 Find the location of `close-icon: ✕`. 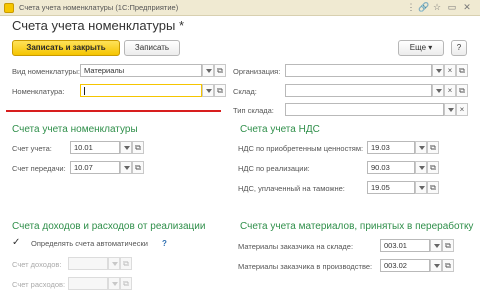

close-icon: ✕ is located at coordinates (467, 7).